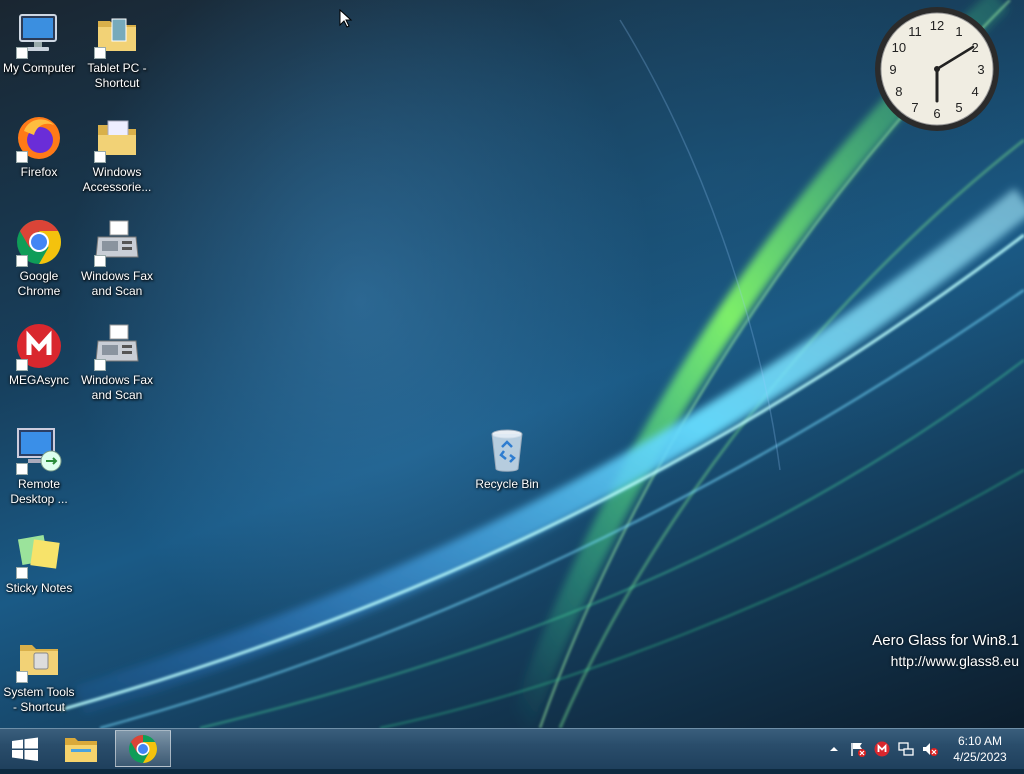 Image resolution: width=1024 pixels, height=774 pixels. I want to click on remote-desktop-icon, so click(39, 450).